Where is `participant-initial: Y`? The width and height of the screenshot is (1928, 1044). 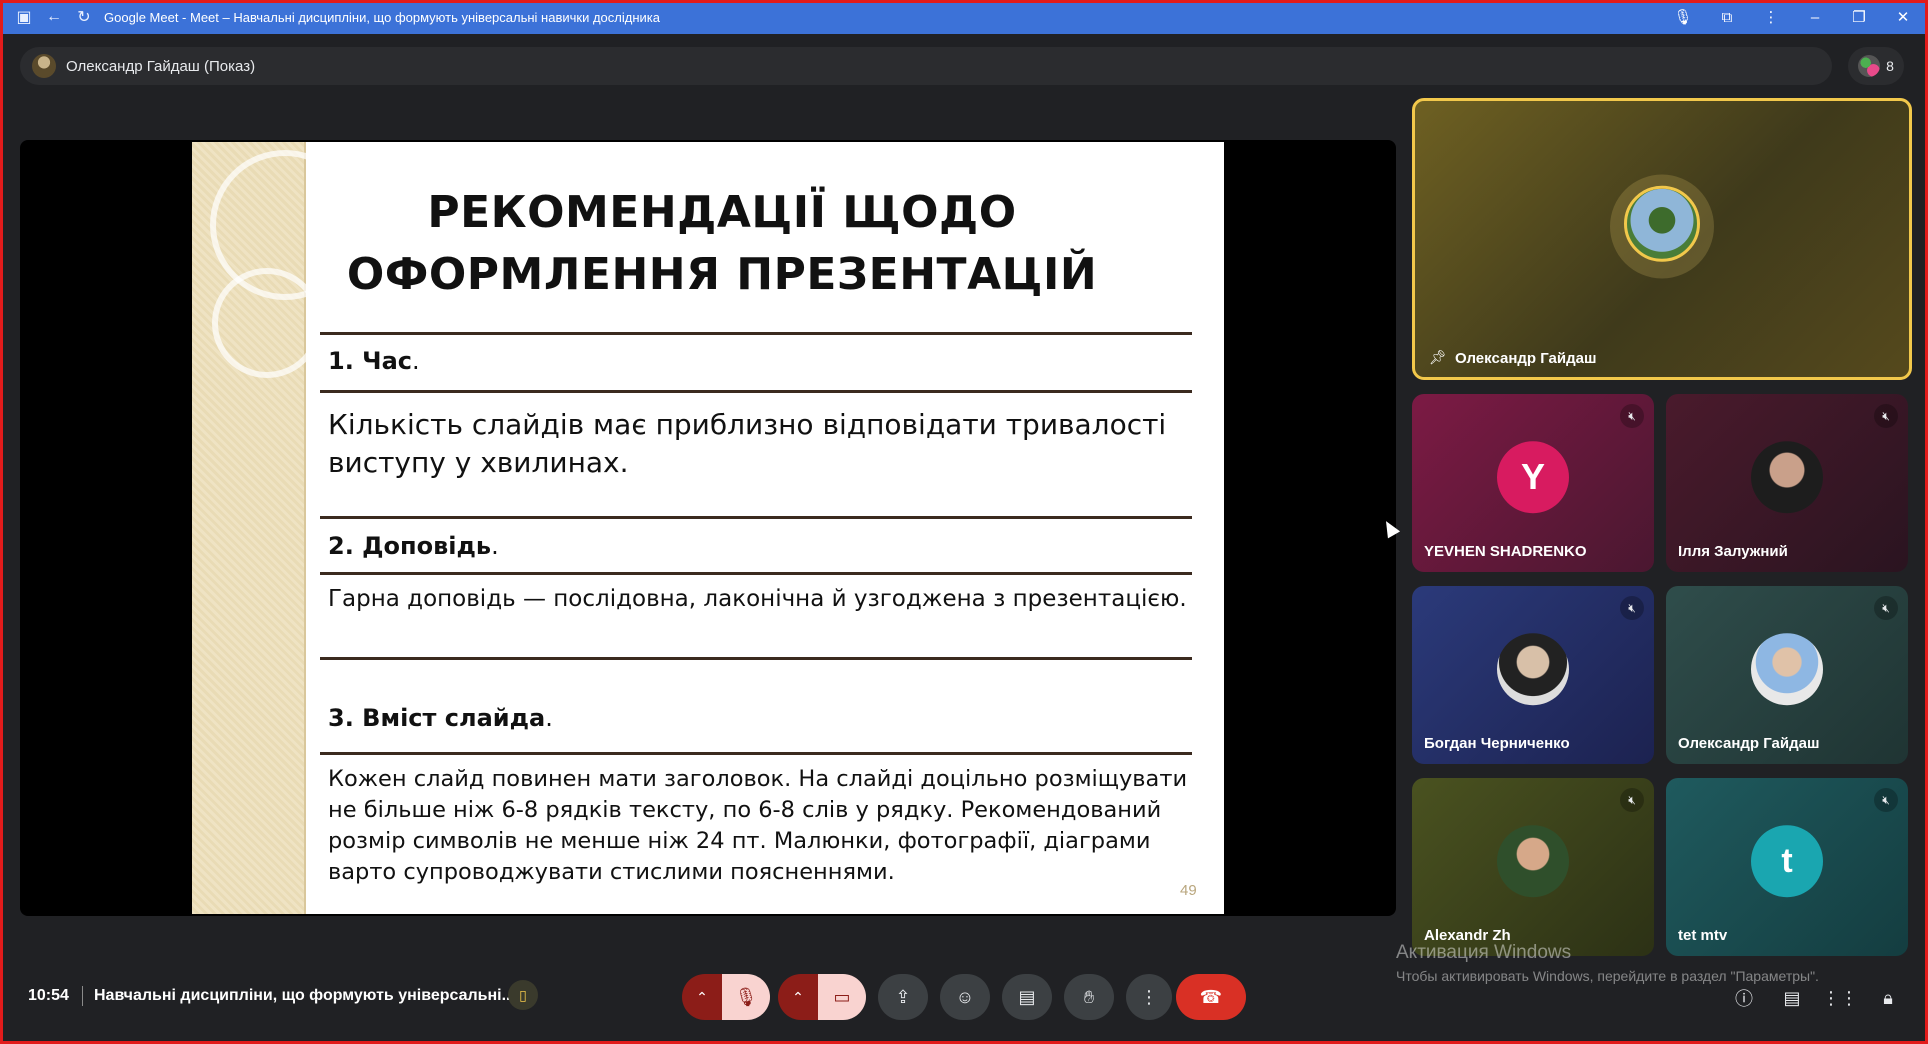 participant-initial: Y is located at coordinates (1533, 477).